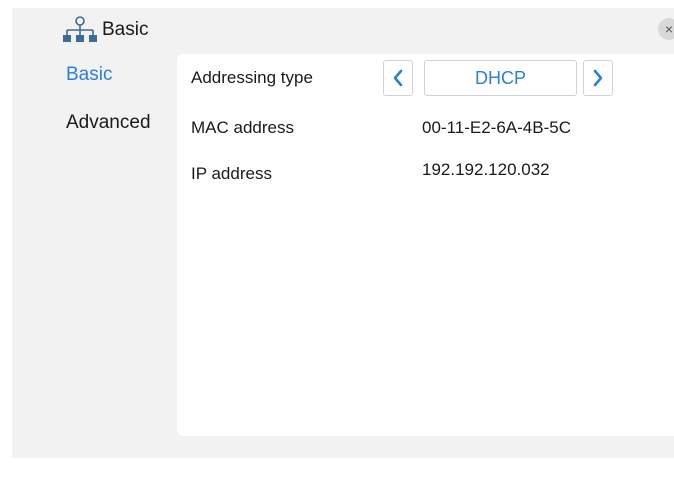  I want to click on close-icon: ×, so click(669, 29).